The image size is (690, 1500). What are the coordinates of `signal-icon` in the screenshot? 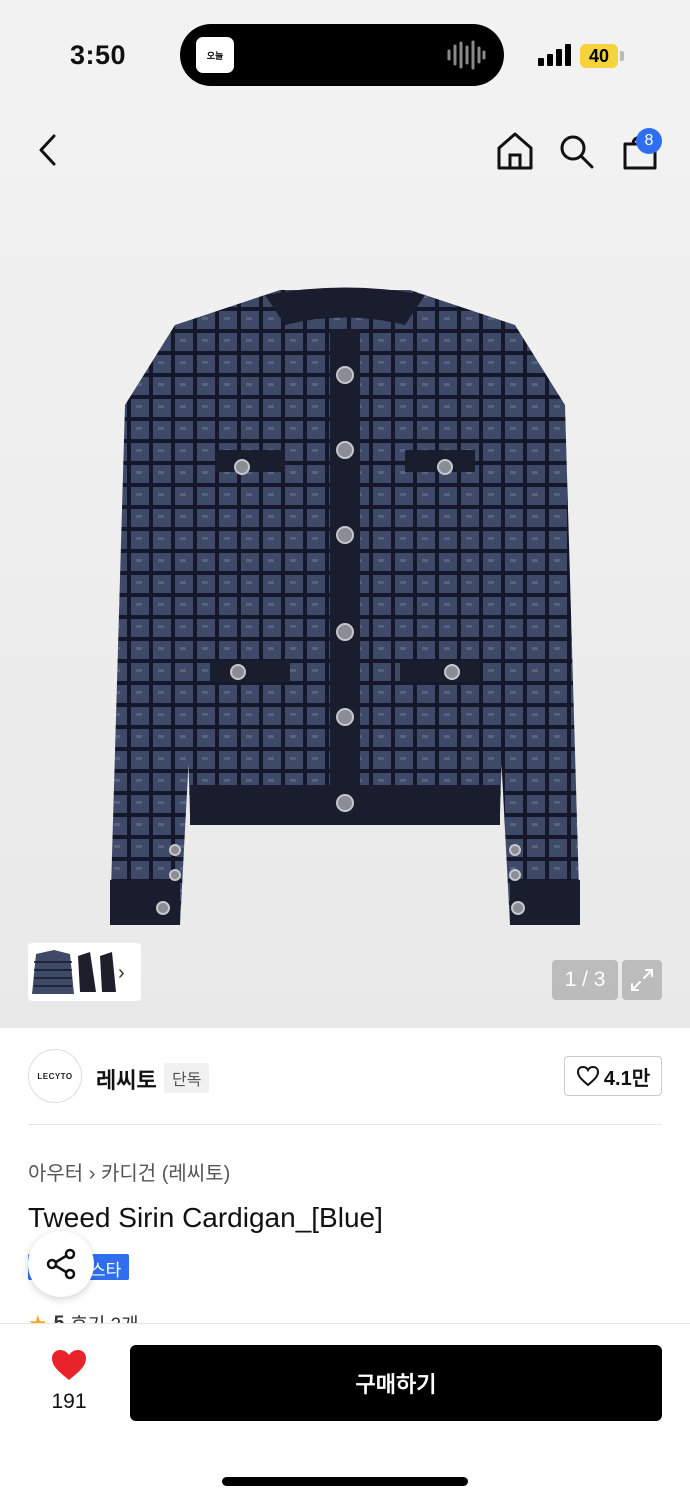 It's located at (554, 55).